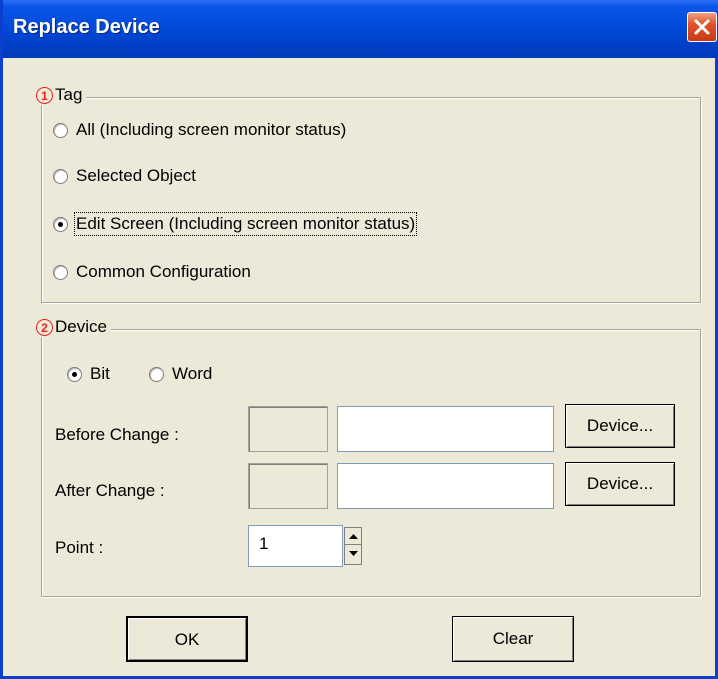  I want to click on point-input: 1, so click(295, 546).